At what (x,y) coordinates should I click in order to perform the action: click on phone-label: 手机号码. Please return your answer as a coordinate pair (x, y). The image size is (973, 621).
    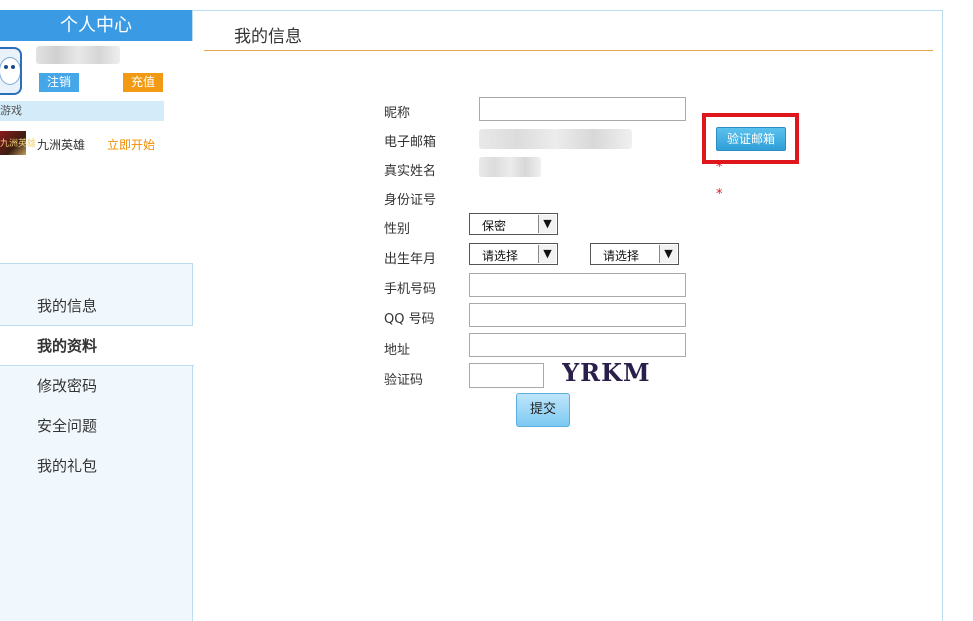
    Looking at the image, I should click on (410, 289).